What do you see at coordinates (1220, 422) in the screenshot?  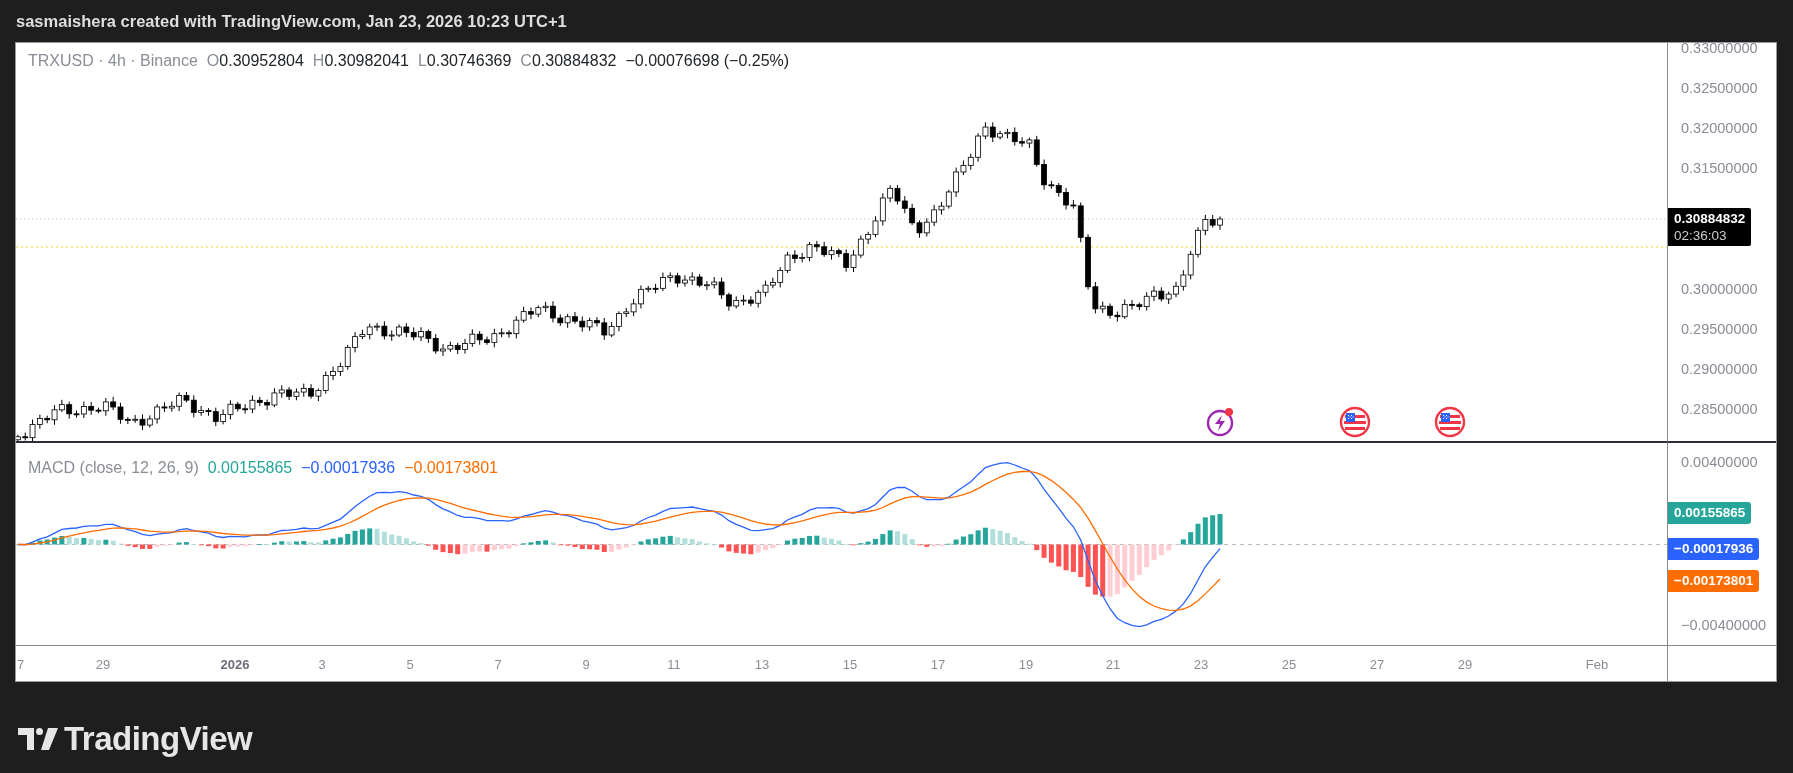 I see `lightning-icon` at bounding box center [1220, 422].